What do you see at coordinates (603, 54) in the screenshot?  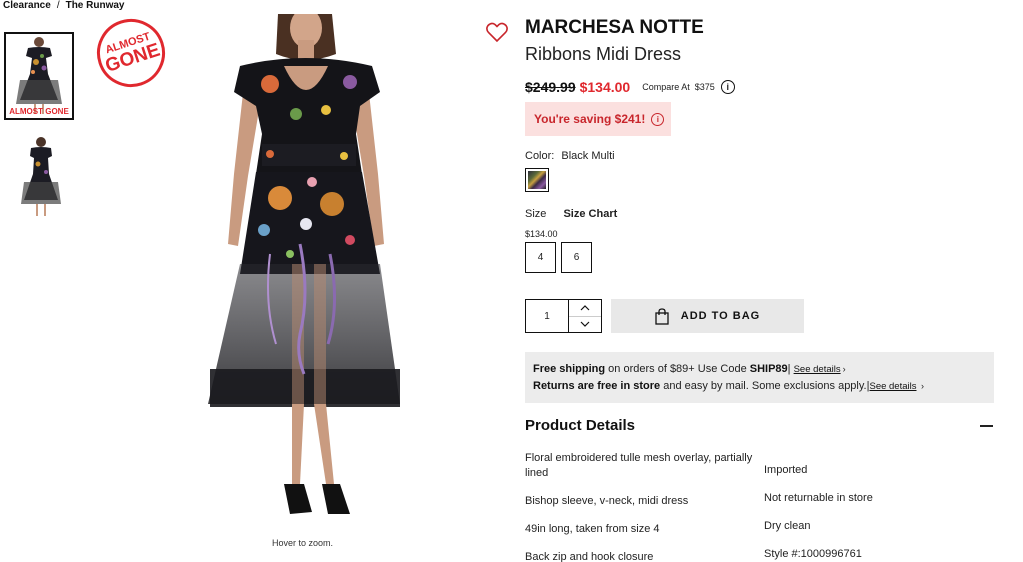 I see `product-name: Ribbons Midi Dress` at bounding box center [603, 54].